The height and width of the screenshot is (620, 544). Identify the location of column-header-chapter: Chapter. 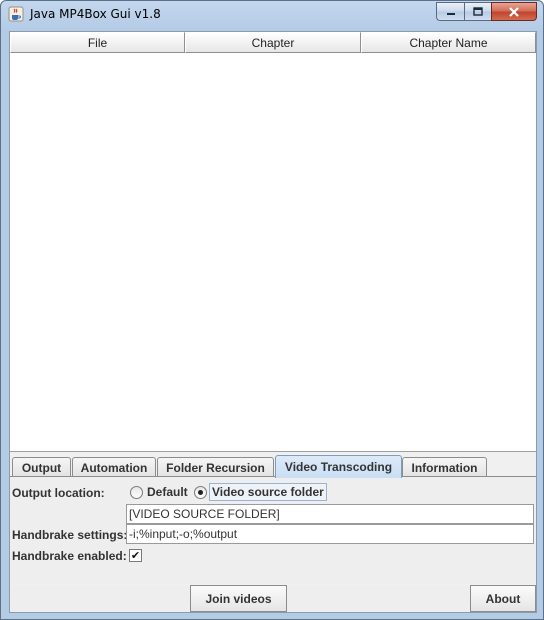
(273, 42).